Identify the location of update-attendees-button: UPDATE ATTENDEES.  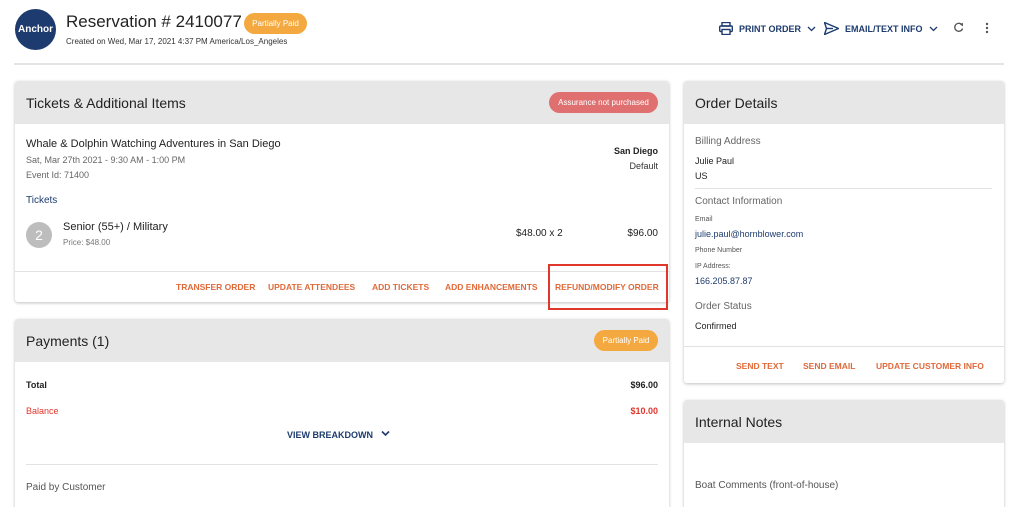
(311, 287).